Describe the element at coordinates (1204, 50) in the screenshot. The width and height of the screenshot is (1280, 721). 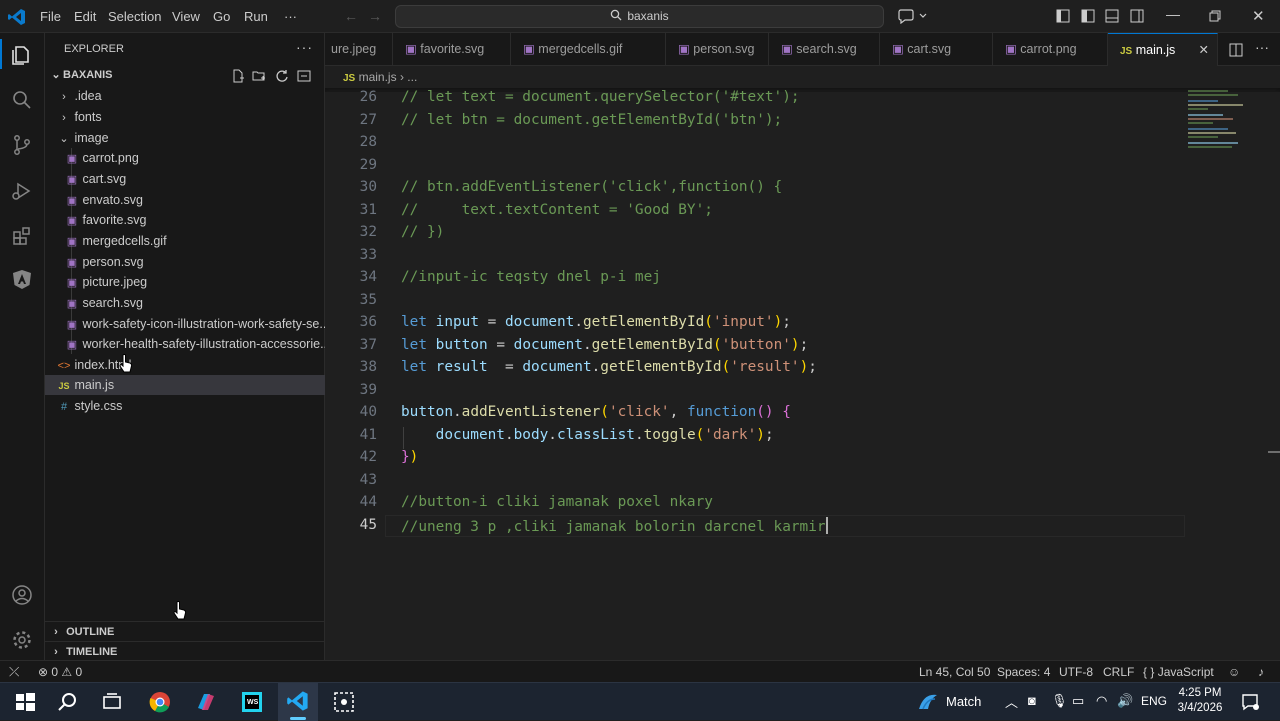
I see `close-tab-icon: ✕` at that location.